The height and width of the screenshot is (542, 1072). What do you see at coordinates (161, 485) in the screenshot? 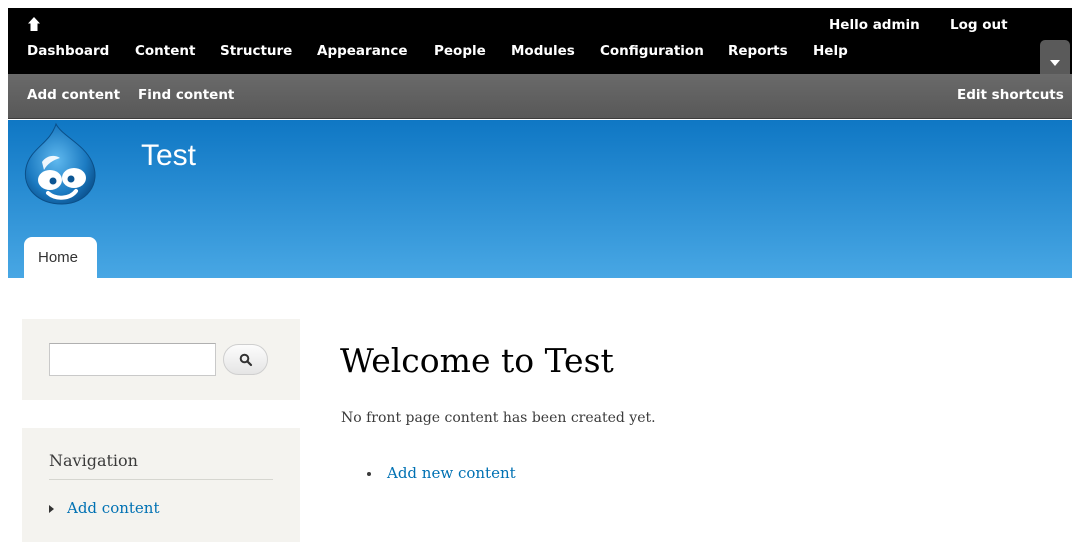
I see `navigation-block: Navigation Add content` at bounding box center [161, 485].